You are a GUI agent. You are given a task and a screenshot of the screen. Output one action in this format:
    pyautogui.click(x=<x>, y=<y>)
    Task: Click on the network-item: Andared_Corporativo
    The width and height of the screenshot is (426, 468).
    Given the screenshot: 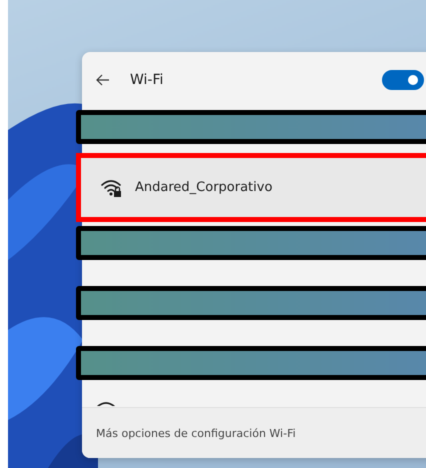 What is the action you would take?
    pyautogui.click(x=251, y=187)
    